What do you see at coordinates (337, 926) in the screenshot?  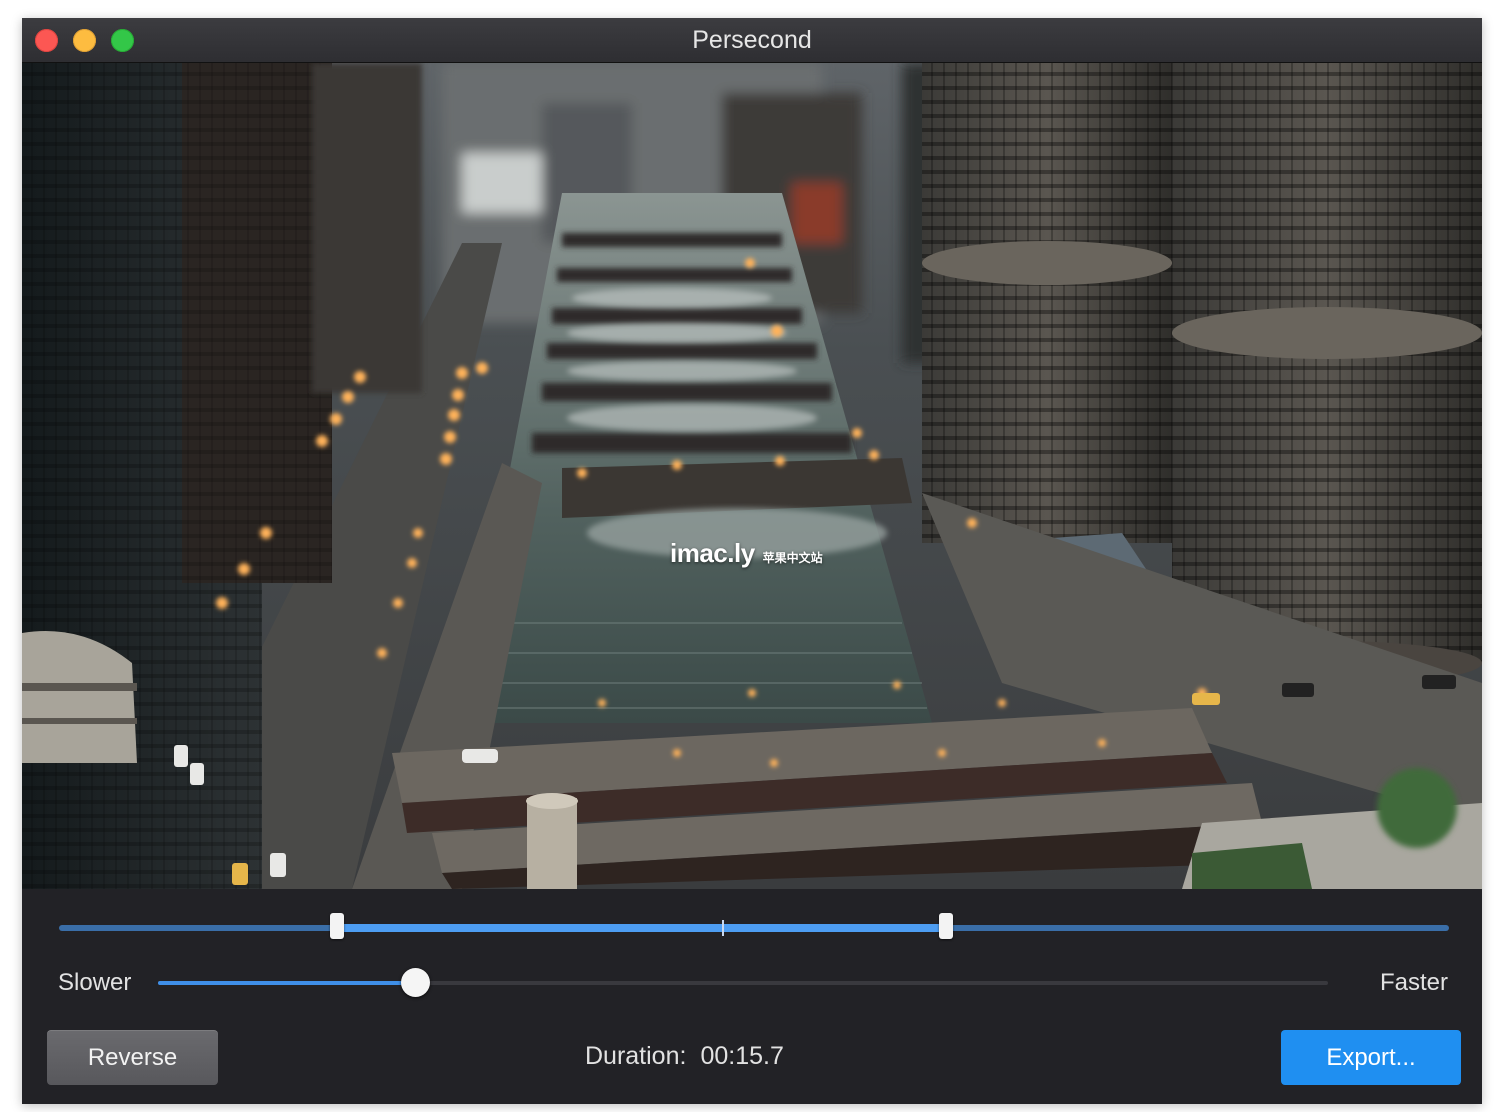 I see `trim-start-handle` at bounding box center [337, 926].